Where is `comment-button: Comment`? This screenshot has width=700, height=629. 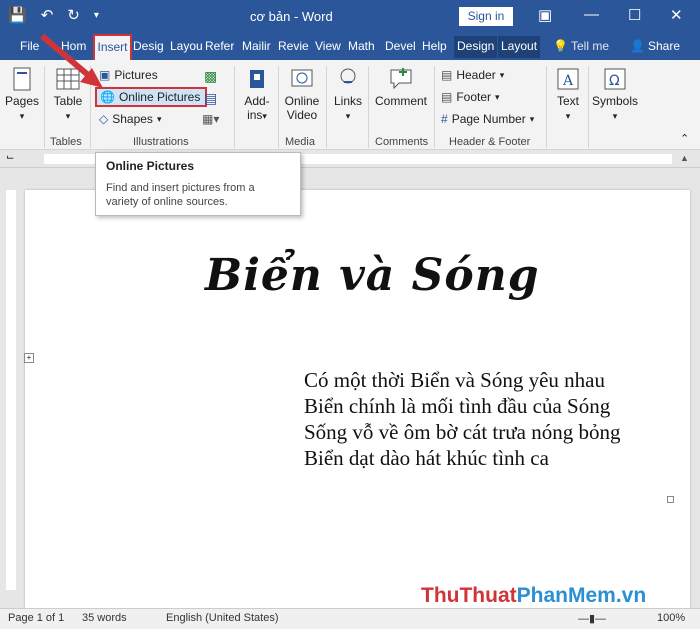 comment-button: Comment is located at coordinates (401, 87).